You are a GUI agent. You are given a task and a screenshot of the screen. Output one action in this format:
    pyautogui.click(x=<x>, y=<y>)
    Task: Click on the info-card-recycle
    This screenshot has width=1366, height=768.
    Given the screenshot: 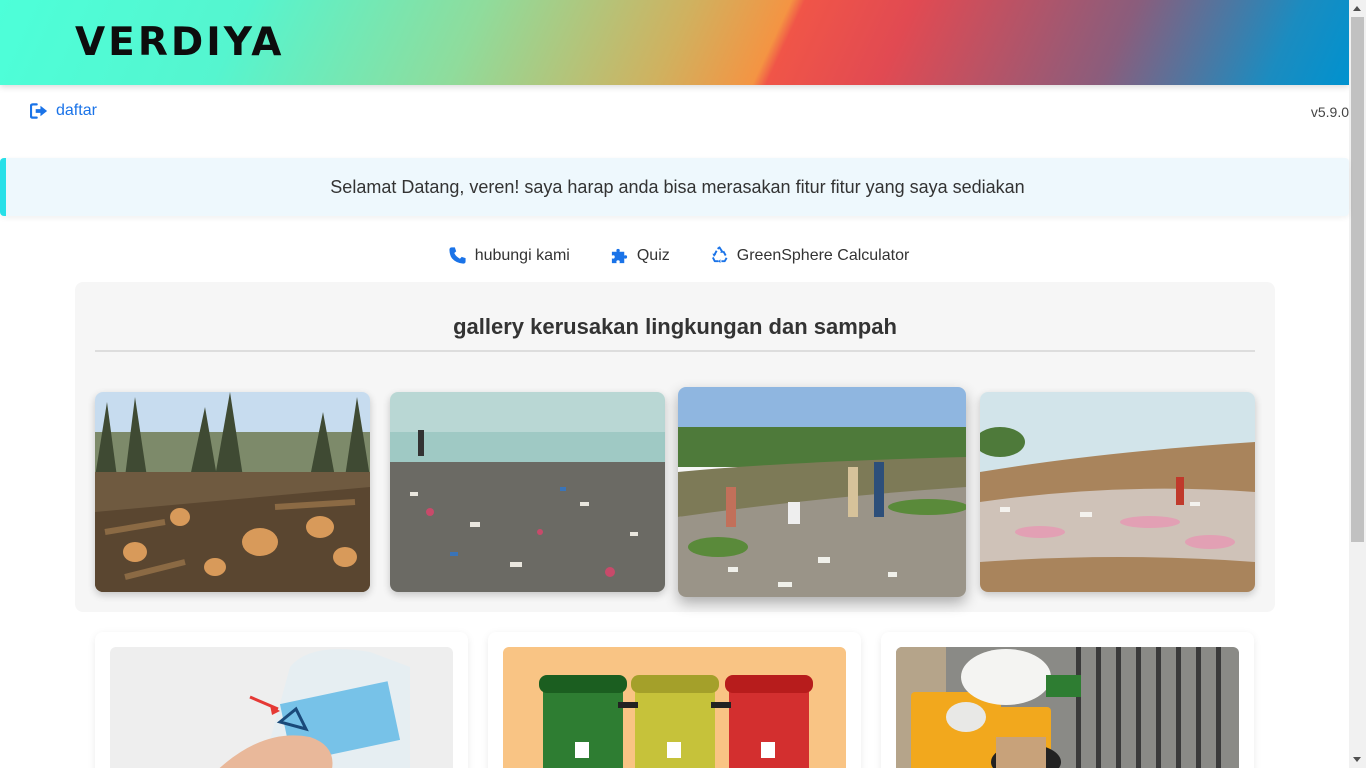 What is the action you would take?
    pyautogui.click(x=281, y=700)
    